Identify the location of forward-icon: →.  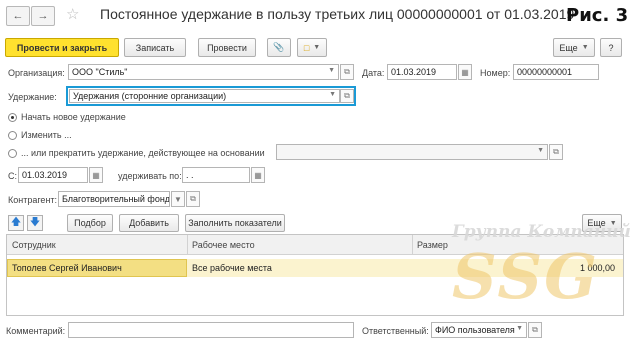
(43, 16).